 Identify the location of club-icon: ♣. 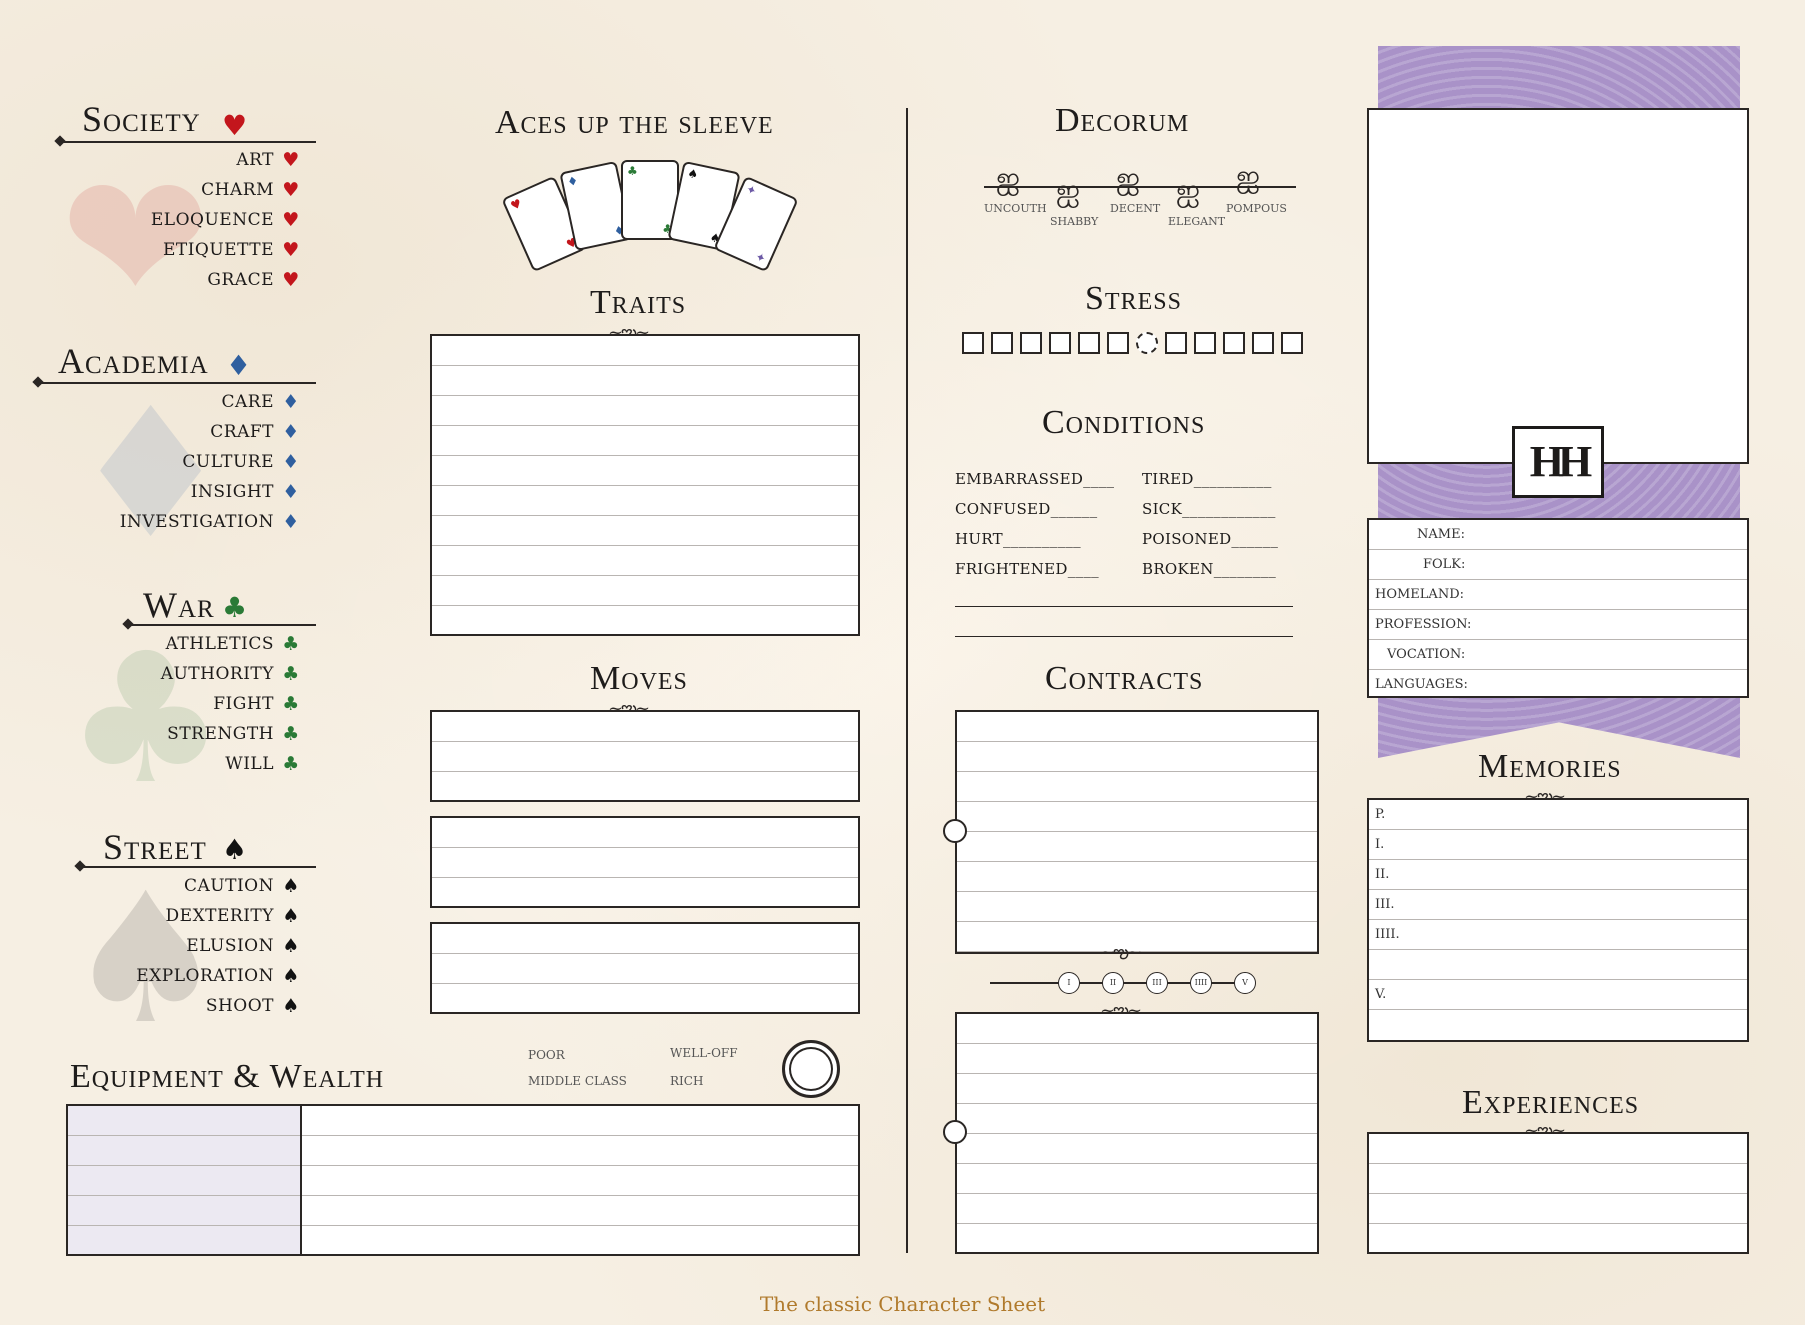
(291, 733).